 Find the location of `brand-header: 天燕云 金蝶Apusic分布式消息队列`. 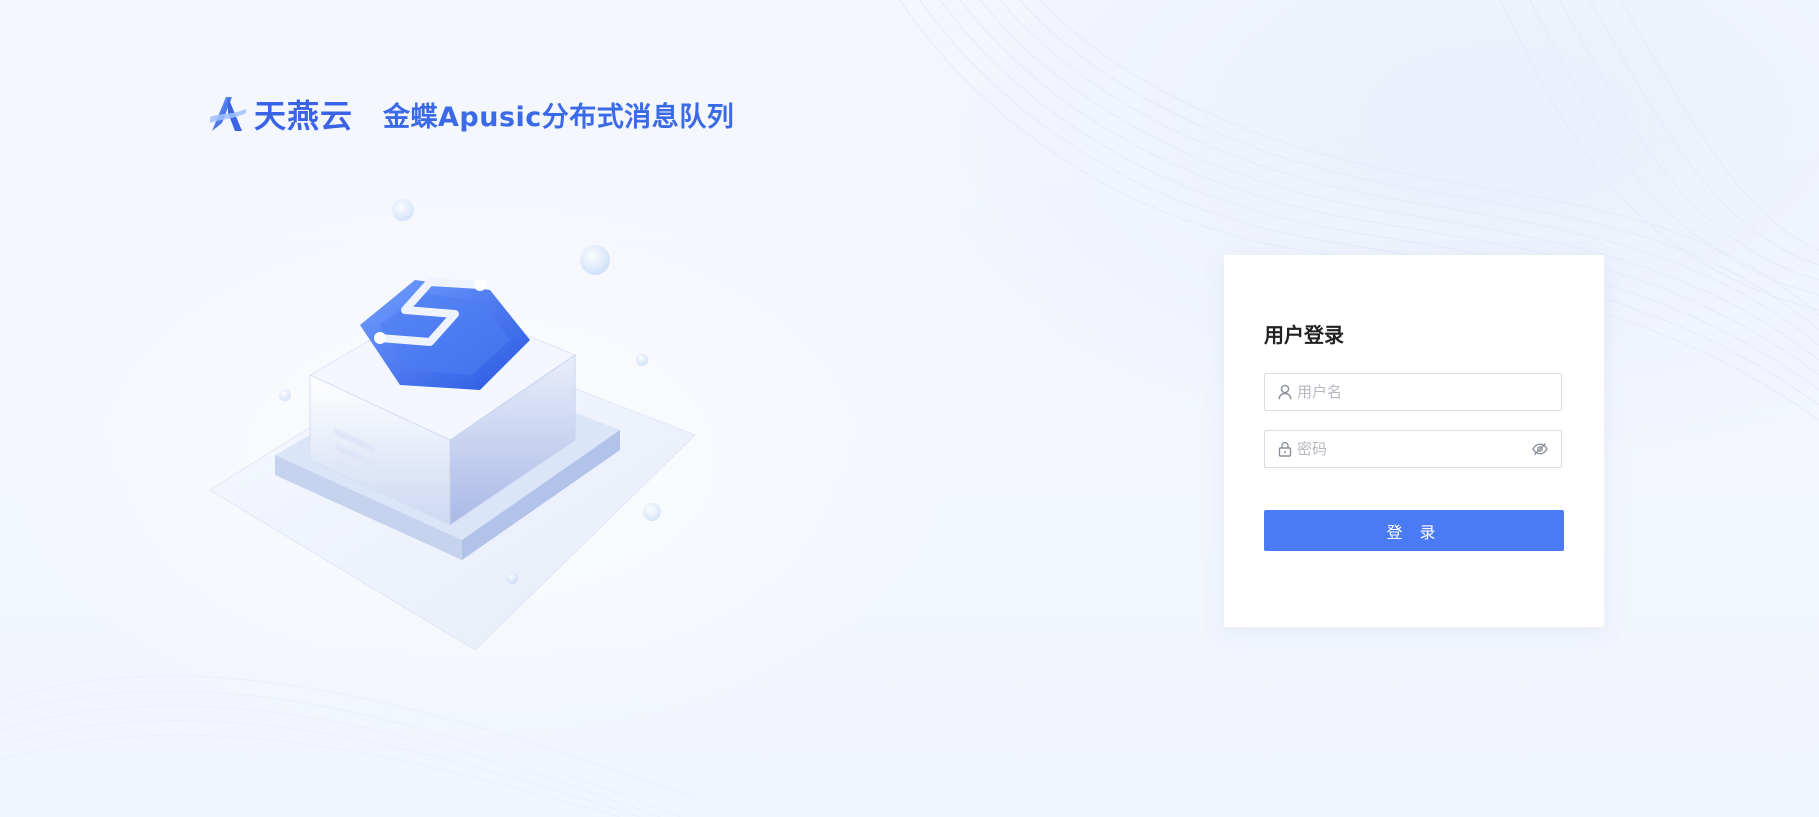

brand-header: 天燕云 金蝶Apusic分布式消息队列 is located at coordinates (471, 114).